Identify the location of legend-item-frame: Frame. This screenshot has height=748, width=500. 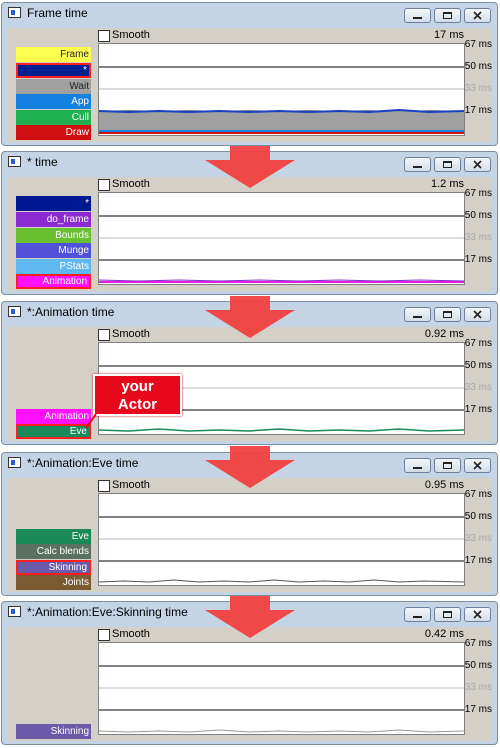
(53, 55).